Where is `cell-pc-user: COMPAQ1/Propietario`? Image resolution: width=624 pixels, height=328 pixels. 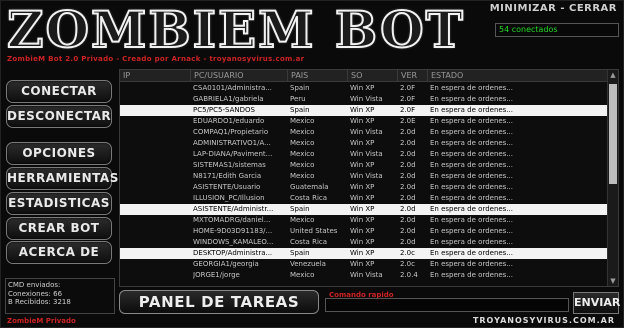 cell-pc-user: COMPAQ1/Propietario is located at coordinates (231, 132).